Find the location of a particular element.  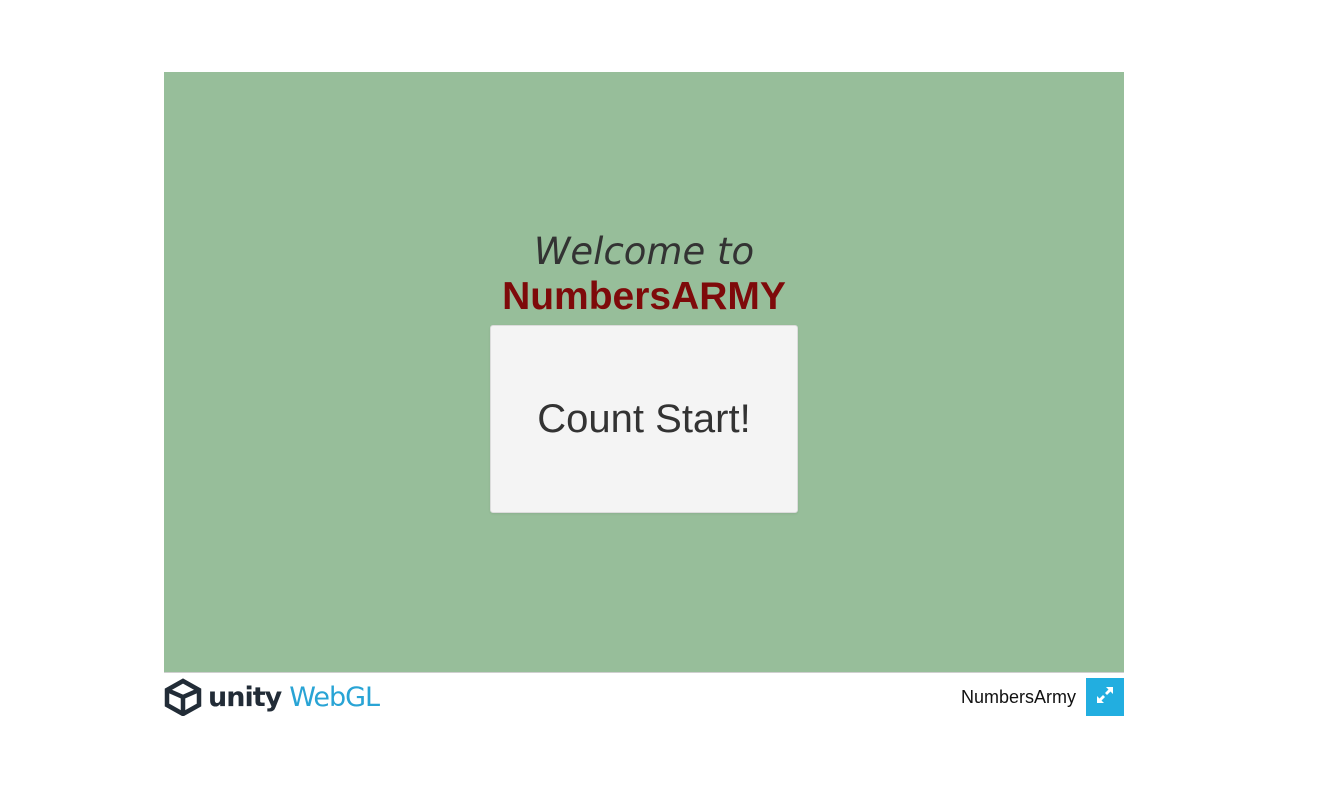

count-start-button: Count Start! is located at coordinates (644, 419).